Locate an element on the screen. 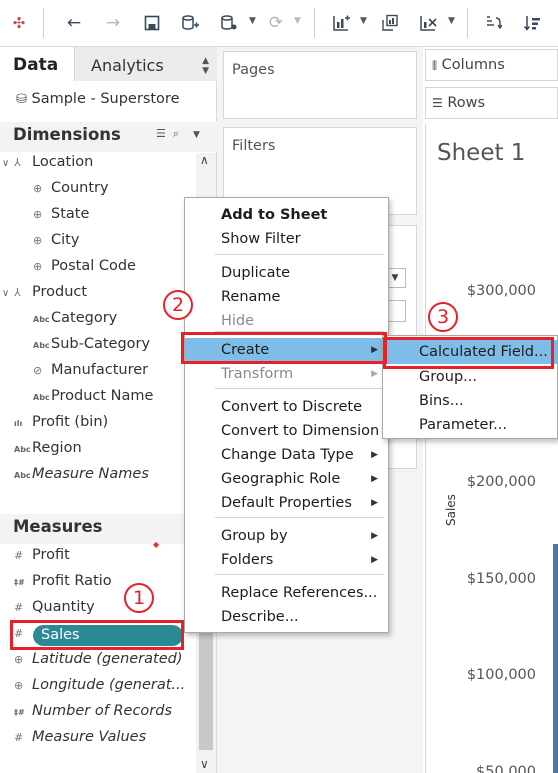 The height and width of the screenshot is (773, 558). tab-analytics: Analytics ▲ ▼ is located at coordinates (145, 64).